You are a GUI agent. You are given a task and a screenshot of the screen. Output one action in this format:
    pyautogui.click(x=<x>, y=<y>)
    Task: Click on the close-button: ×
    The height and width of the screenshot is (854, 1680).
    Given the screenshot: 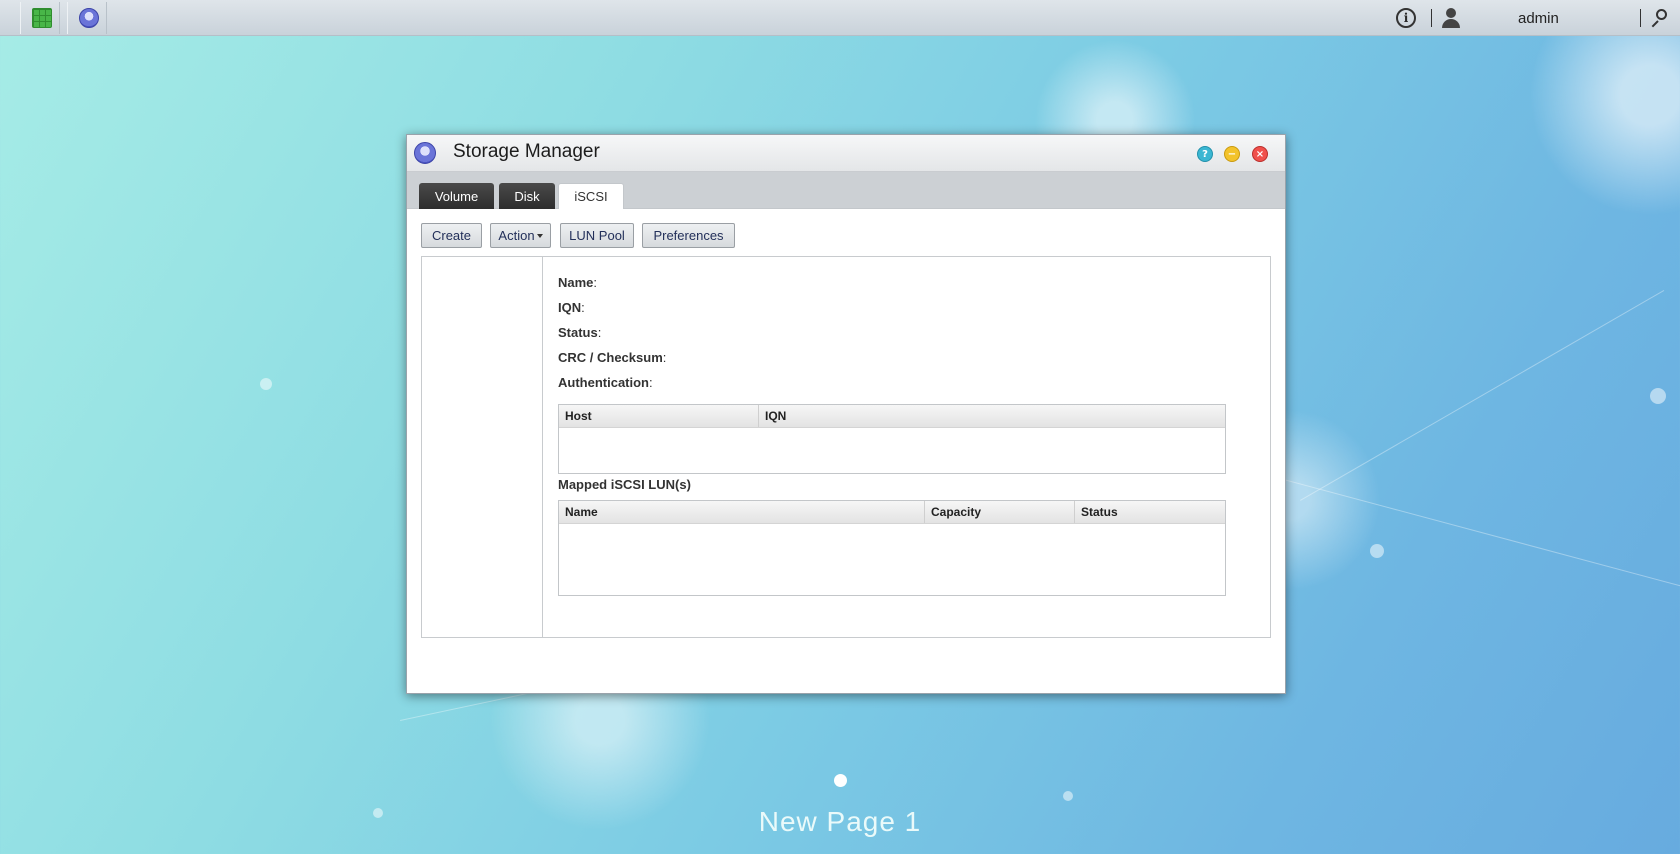 What is the action you would take?
    pyautogui.click(x=1260, y=154)
    